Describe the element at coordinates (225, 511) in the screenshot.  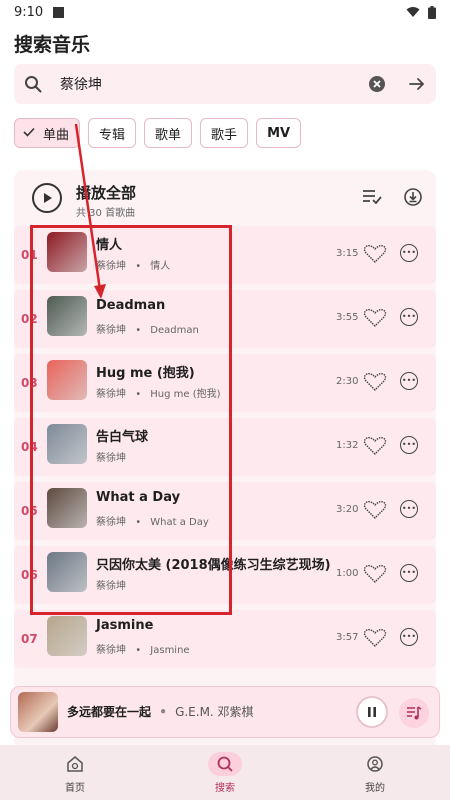
I see `song-row: 05 What a Day 蔡徐坤 • What a Day 3:20 •••` at that location.